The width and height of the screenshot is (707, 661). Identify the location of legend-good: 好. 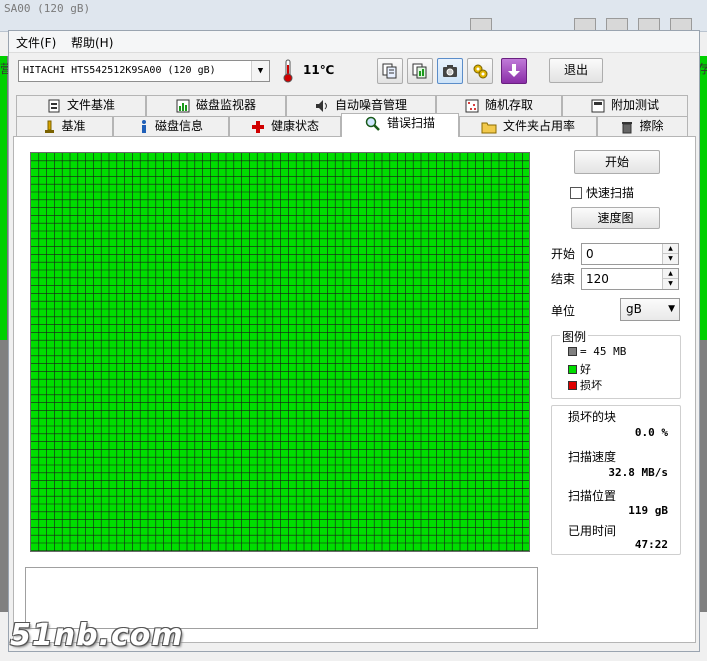
(579, 369).